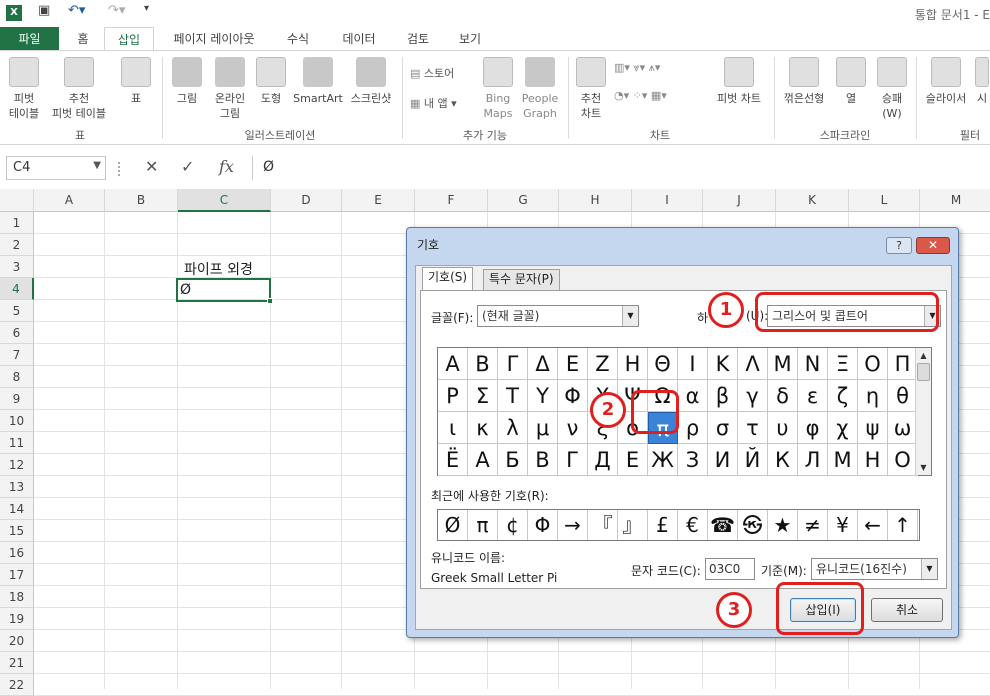  I want to click on symbol-cell: δ, so click(783, 396).